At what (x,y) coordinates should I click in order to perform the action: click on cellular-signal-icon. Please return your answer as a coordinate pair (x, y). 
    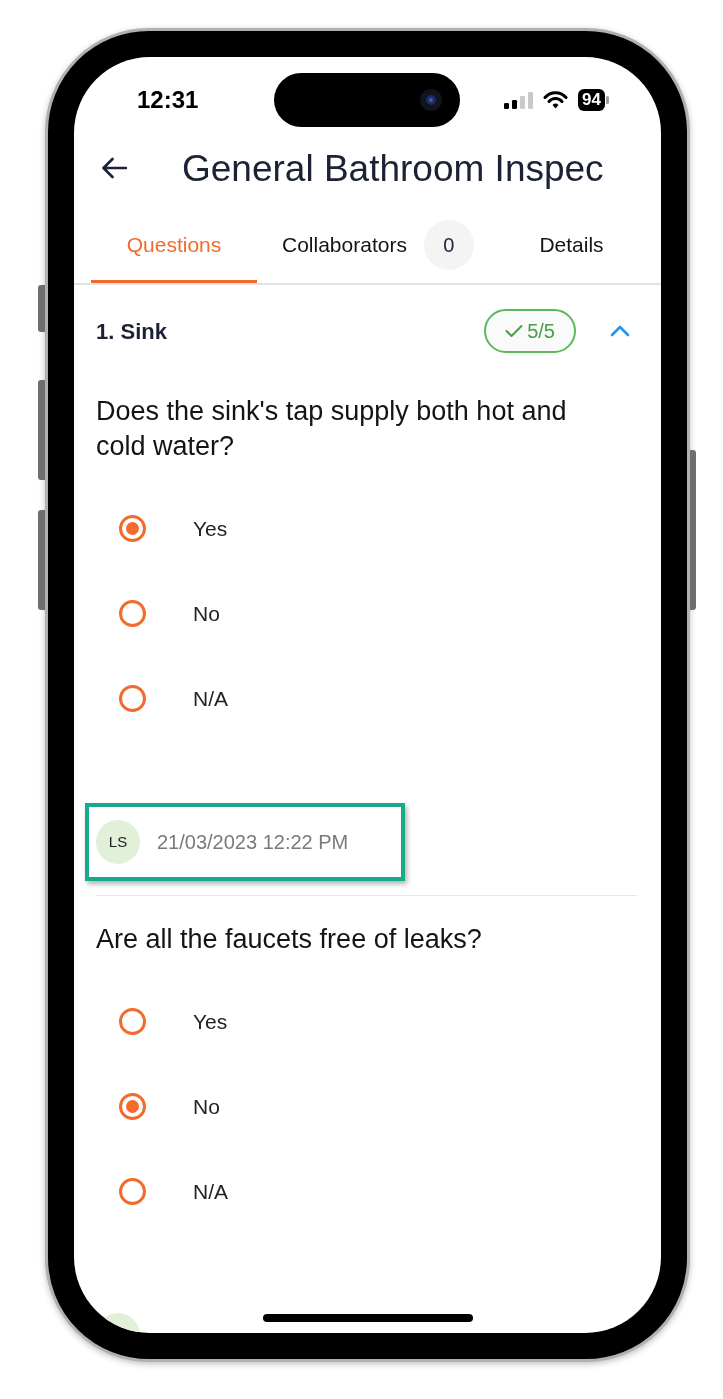
    Looking at the image, I should click on (518, 100).